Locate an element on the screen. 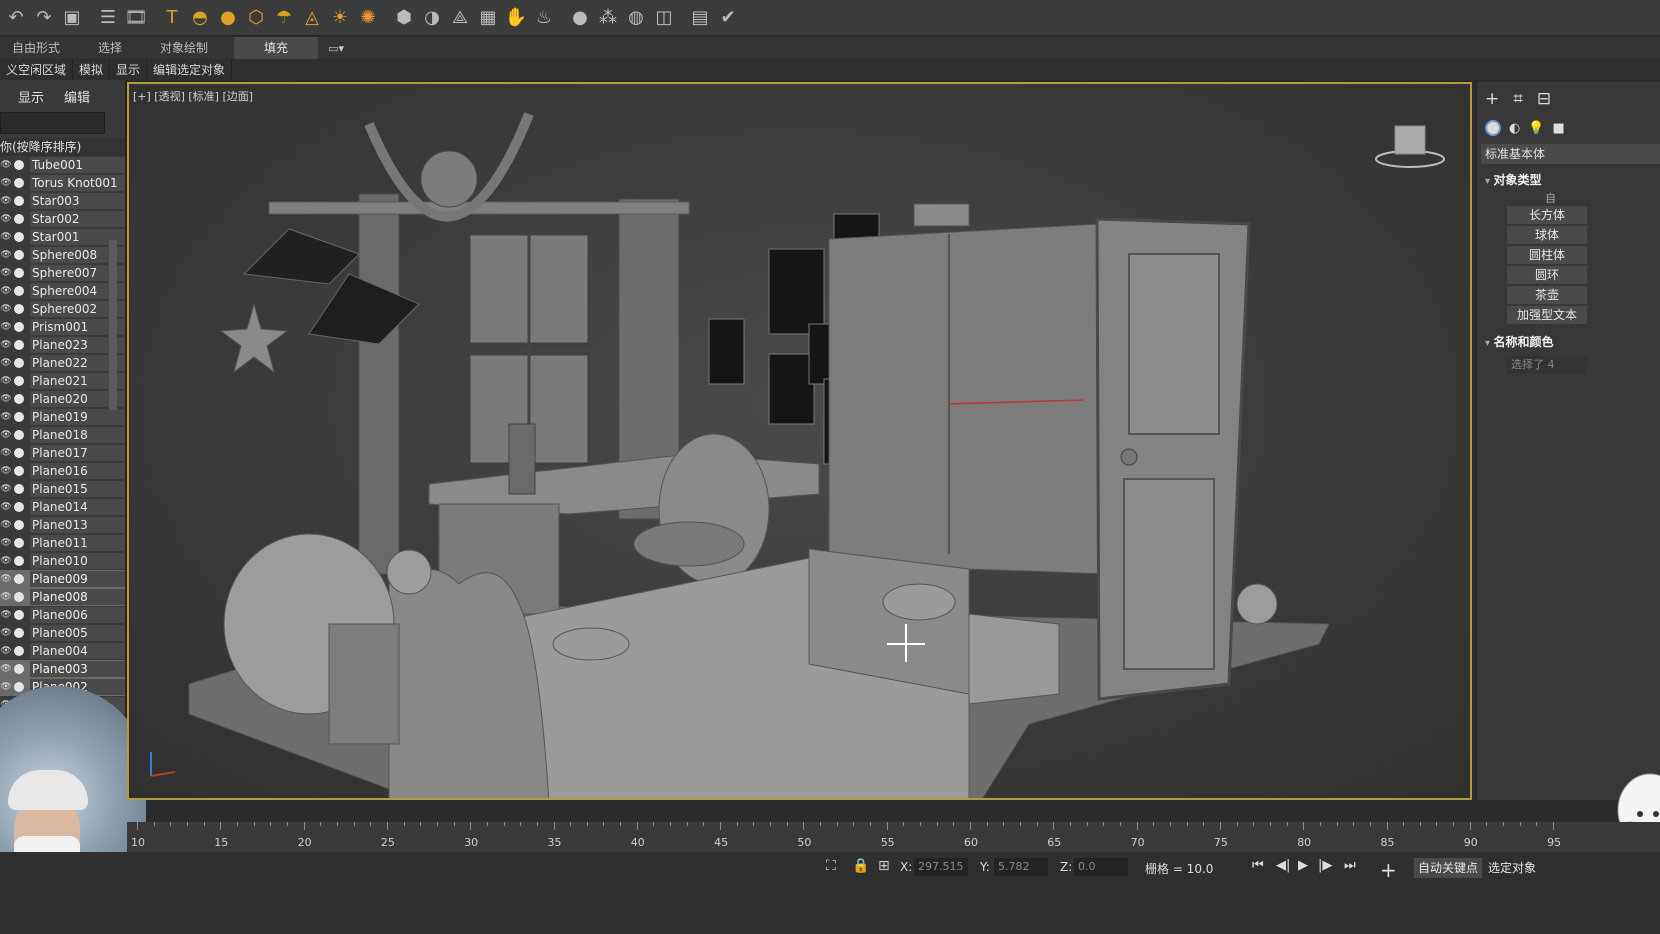  set-key-icon: + is located at coordinates (1388, 870).